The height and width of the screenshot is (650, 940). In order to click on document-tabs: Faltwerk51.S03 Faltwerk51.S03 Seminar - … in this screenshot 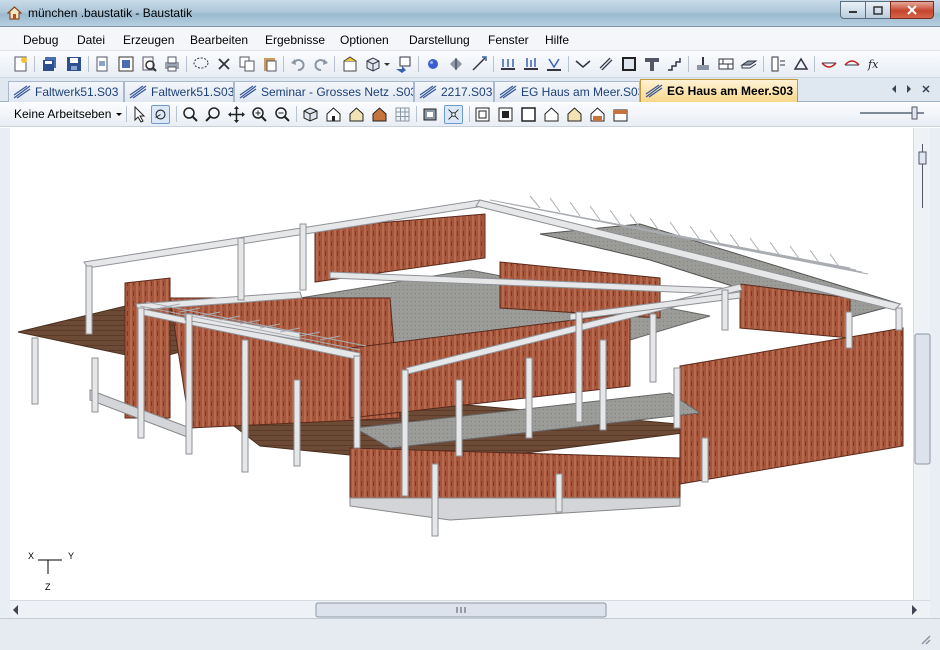, I will do `click(470, 90)`.